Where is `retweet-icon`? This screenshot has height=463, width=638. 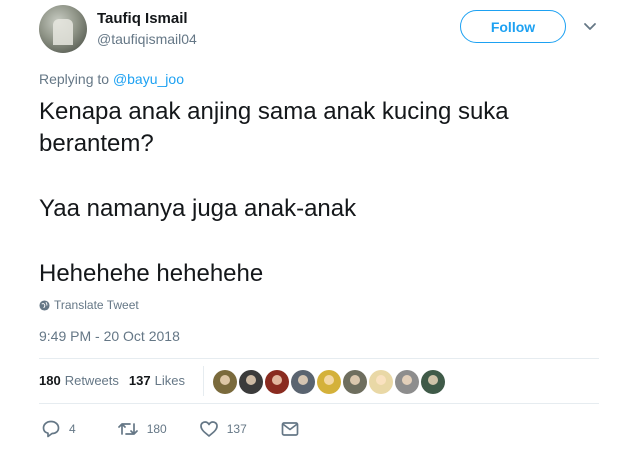
retweet-icon is located at coordinates (127, 429).